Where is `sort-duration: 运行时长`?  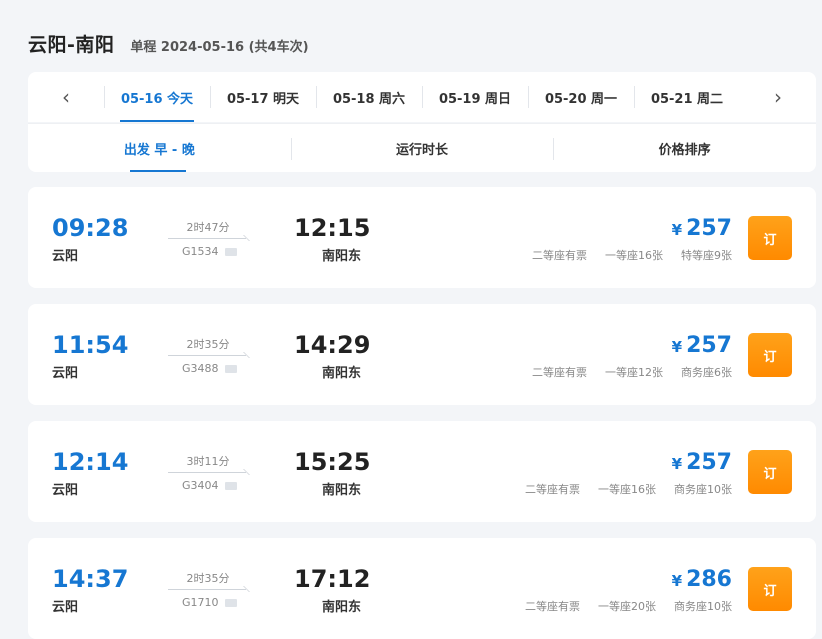 sort-duration: 运行时长 is located at coordinates (422, 148).